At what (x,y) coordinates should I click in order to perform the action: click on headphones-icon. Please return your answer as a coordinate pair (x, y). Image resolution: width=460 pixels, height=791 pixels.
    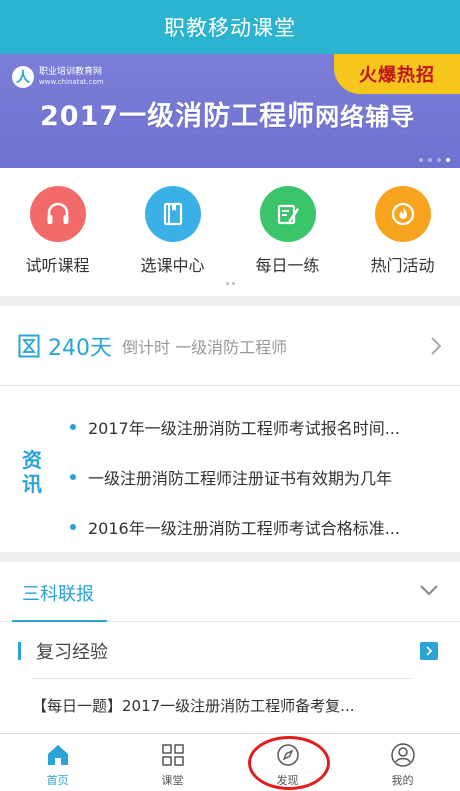
    Looking at the image, I should click on (57, 214).